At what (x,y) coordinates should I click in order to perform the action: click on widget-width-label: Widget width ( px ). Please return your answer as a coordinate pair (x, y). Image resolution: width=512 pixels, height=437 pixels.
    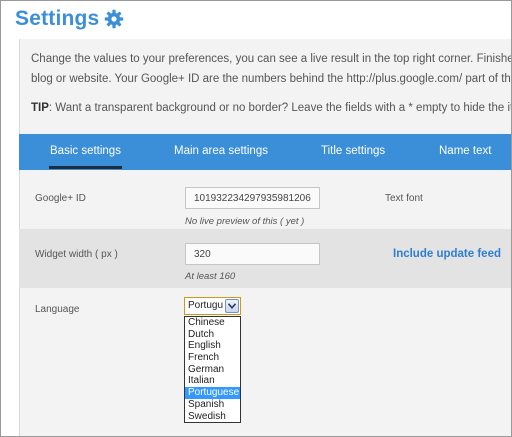
    Looking at the image, I should click on (76, 254).